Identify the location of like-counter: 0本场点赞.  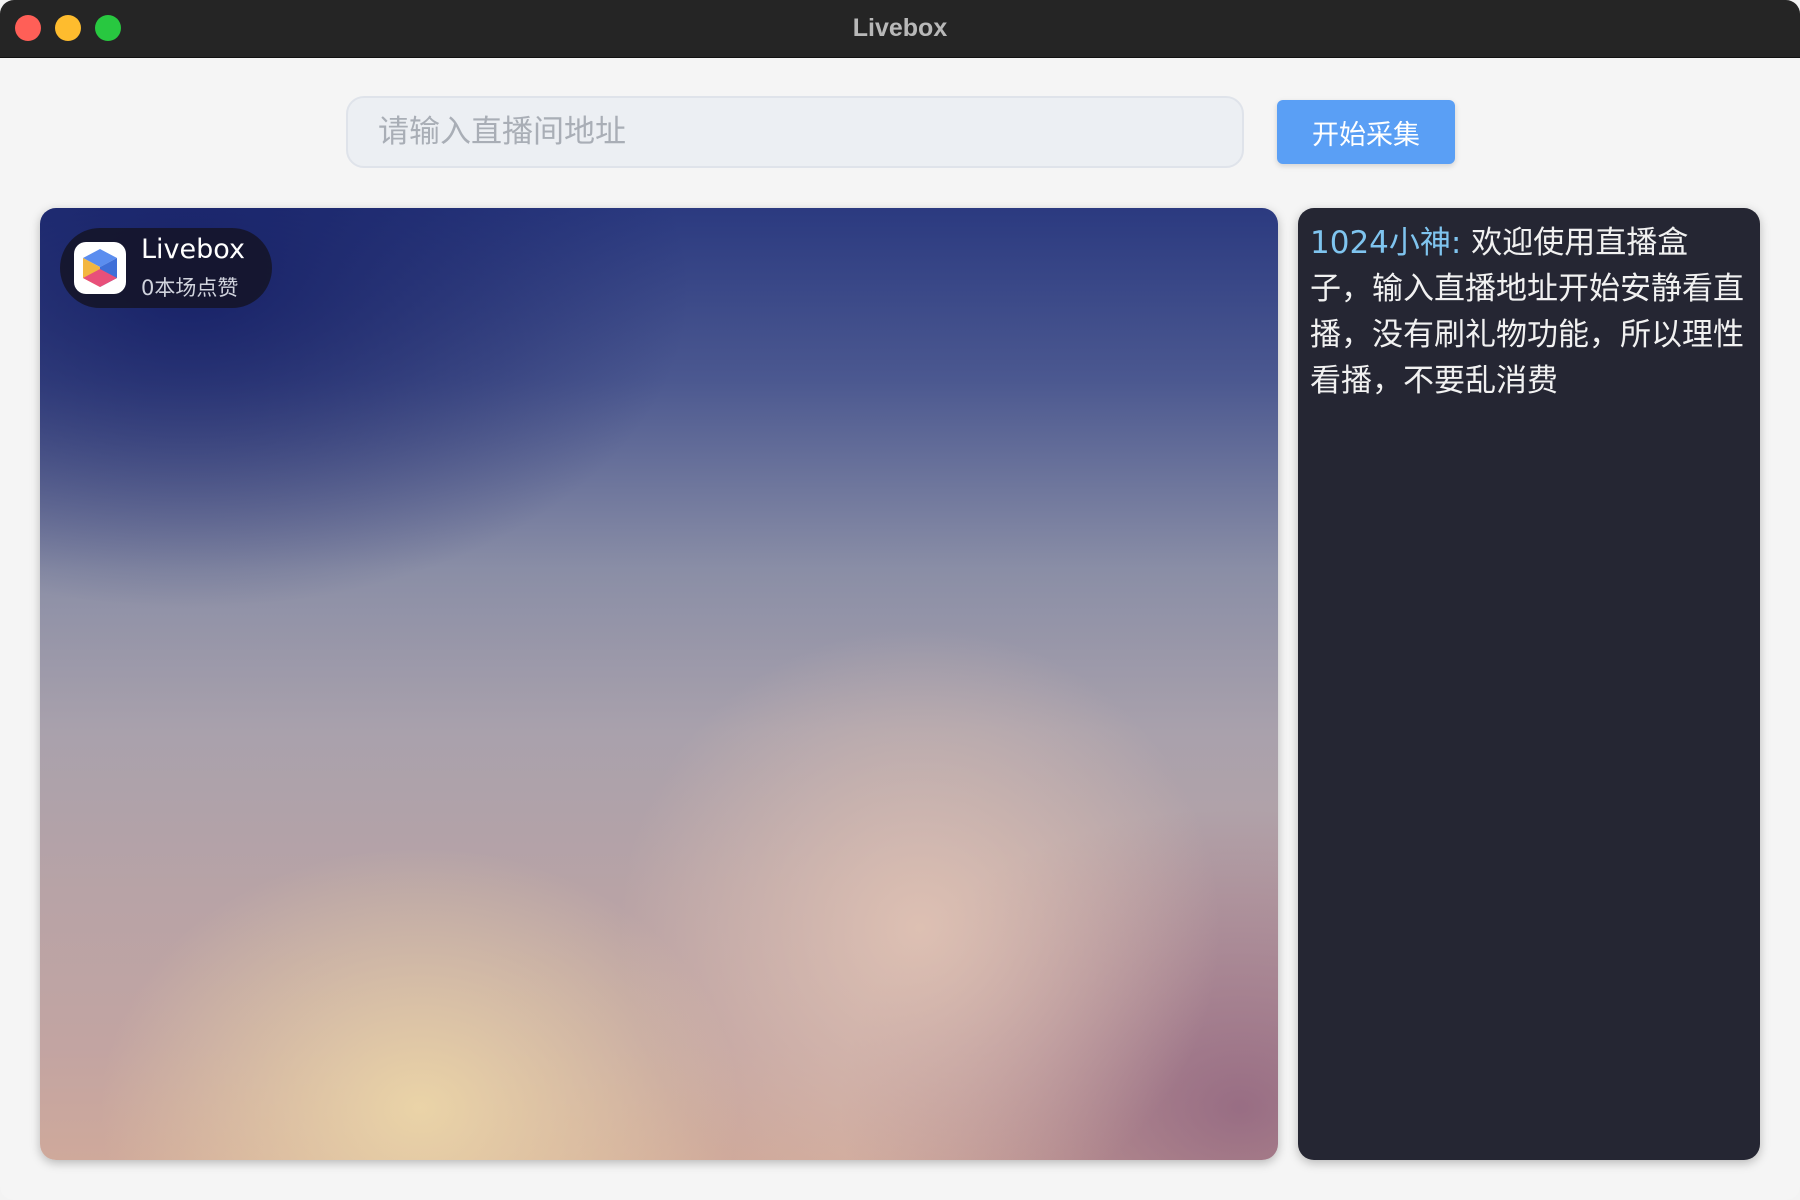
(189, 287).